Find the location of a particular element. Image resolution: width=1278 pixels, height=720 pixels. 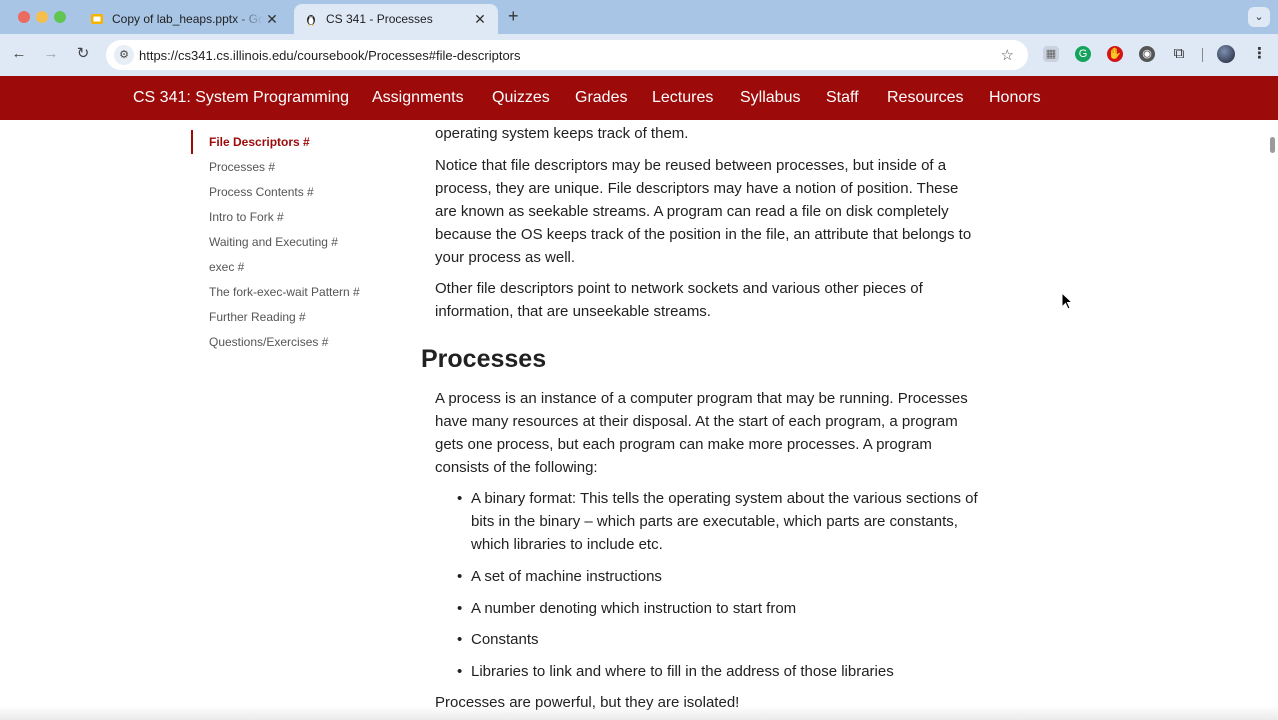

grammarly-icon: G is located at coordinates (1083, 54).